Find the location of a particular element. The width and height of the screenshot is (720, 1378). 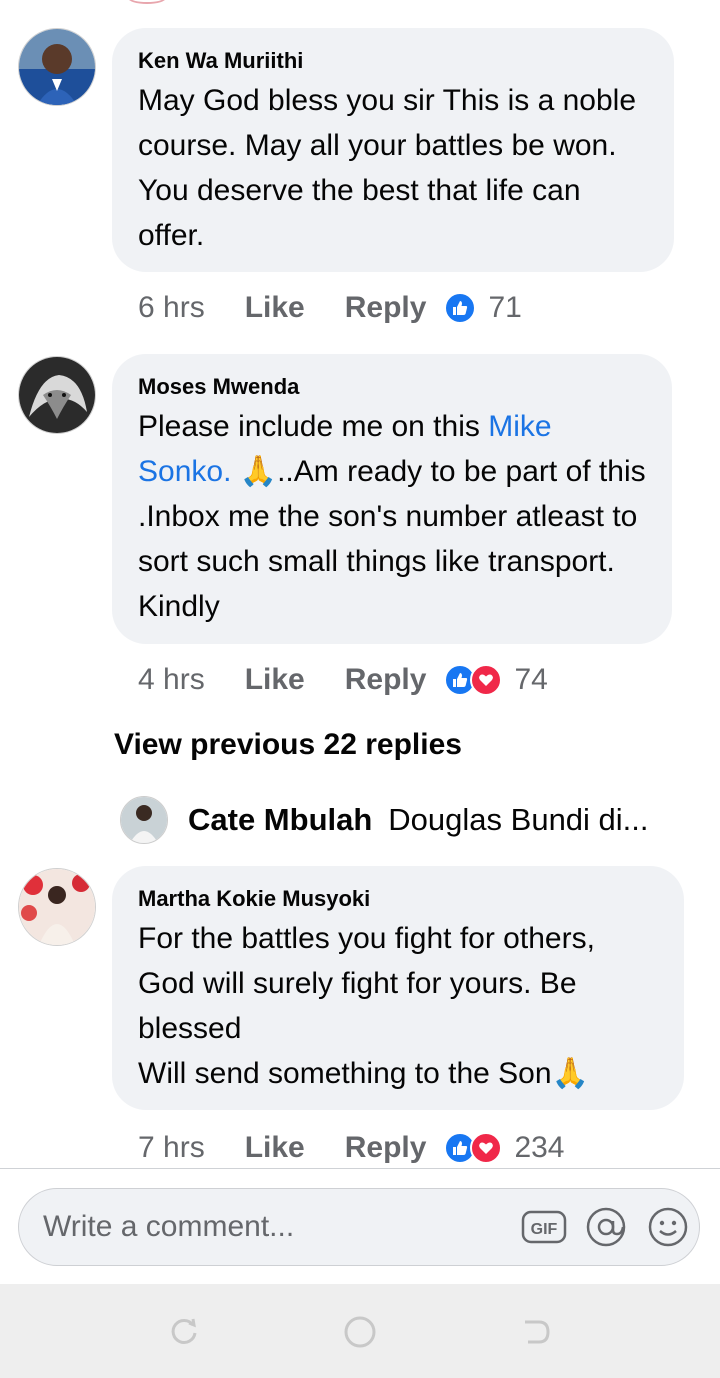

comment-time: 4 hrs is located at coordinates (171, 680).